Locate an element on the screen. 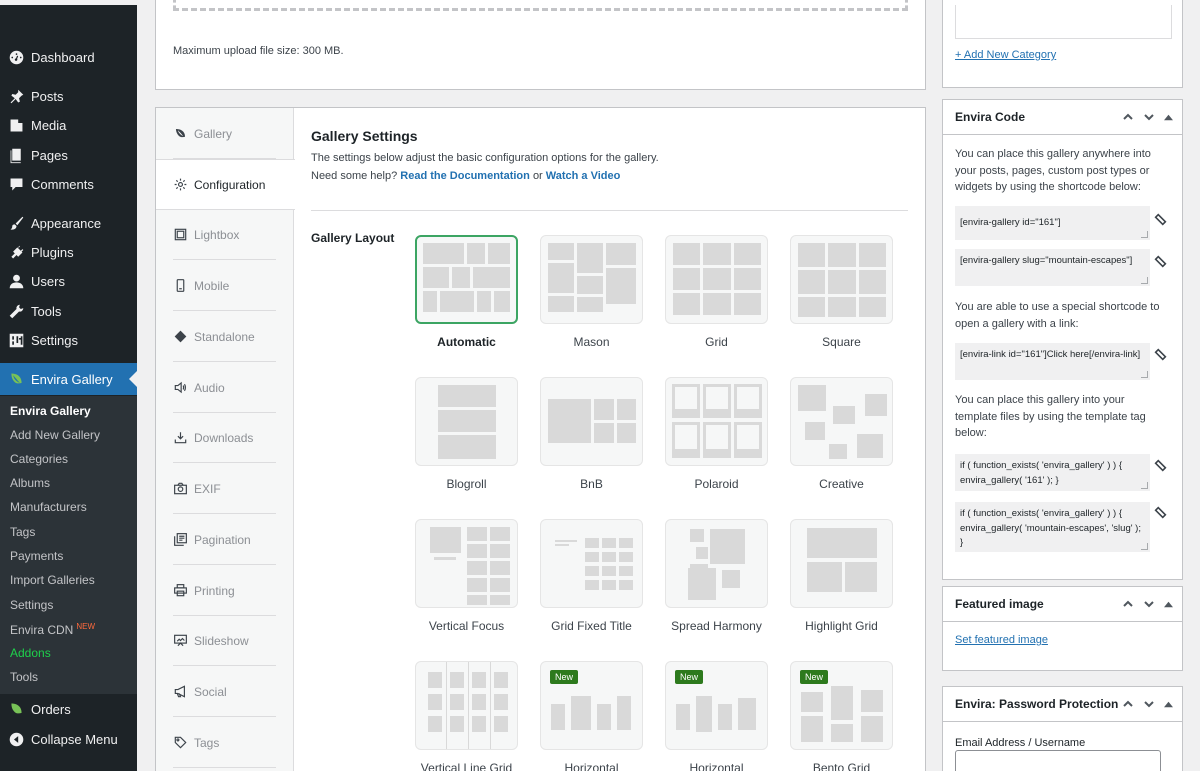  layout-bnb: BnB is located at coordinates (591, 434).